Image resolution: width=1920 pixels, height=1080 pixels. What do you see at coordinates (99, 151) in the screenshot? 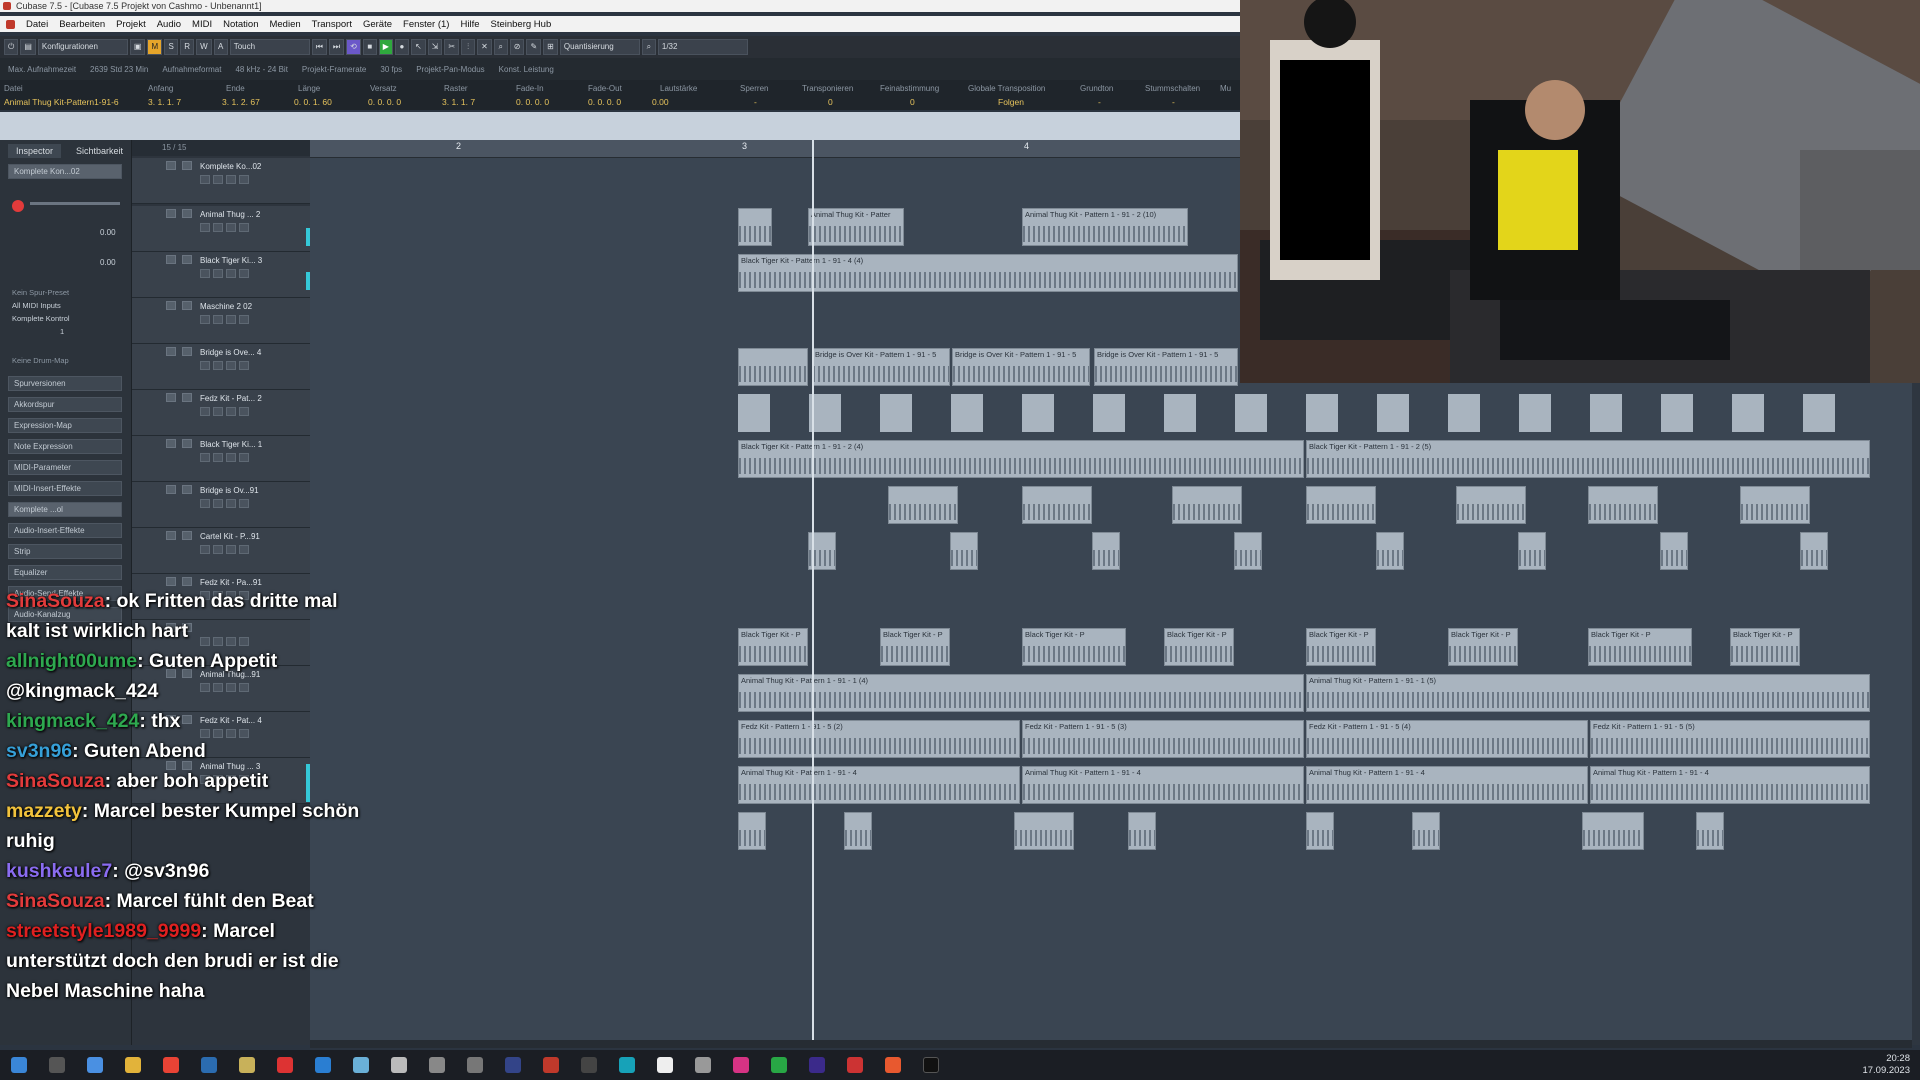
I see `tab-visibility: Sichtbarkeit` at bounding box center [99, 151].